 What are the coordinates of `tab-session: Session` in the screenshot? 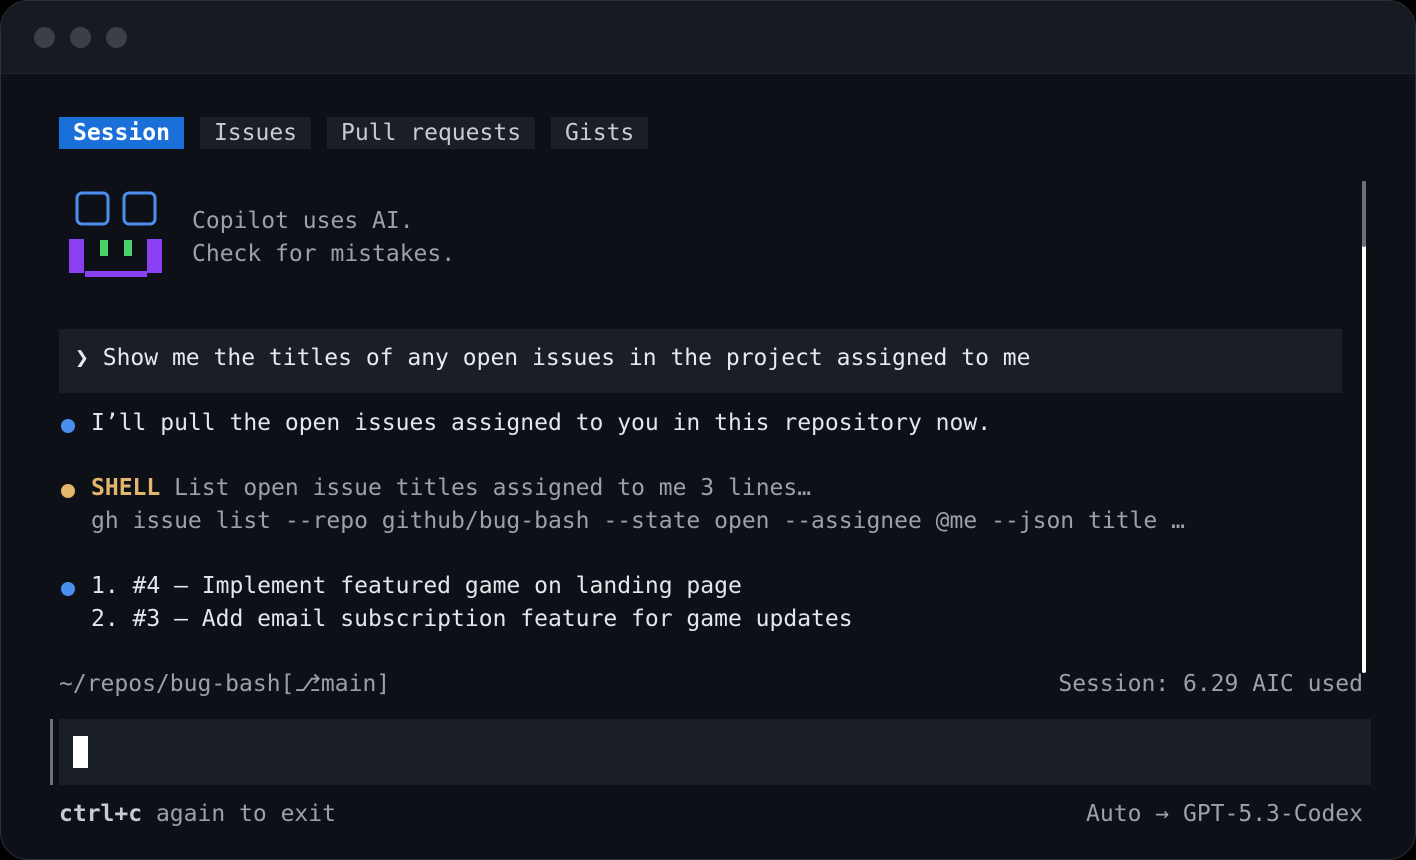 It's located at (121, 133).